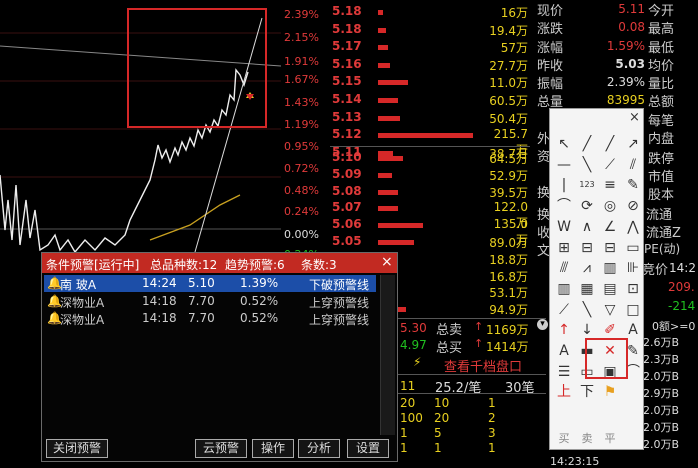 The height and width of the screenshot is (468, 698). I want to click on depth-row: 5.18 19.4万, so click(430, 30).